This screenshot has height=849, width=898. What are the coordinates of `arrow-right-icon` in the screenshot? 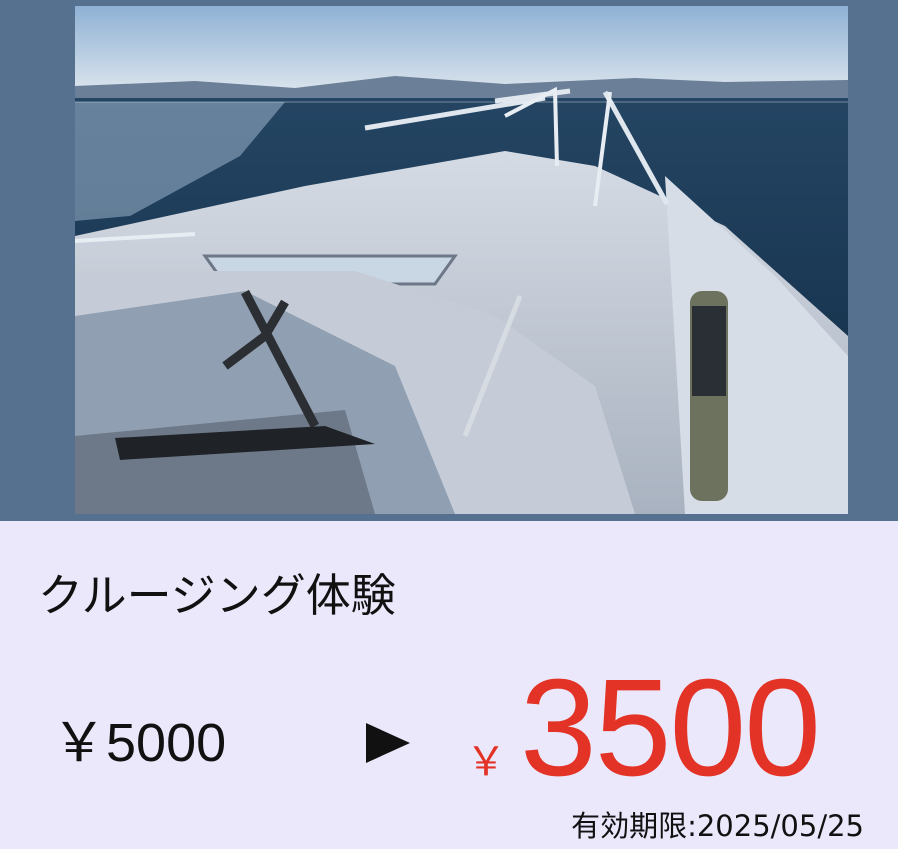 It's located at (388, 743).